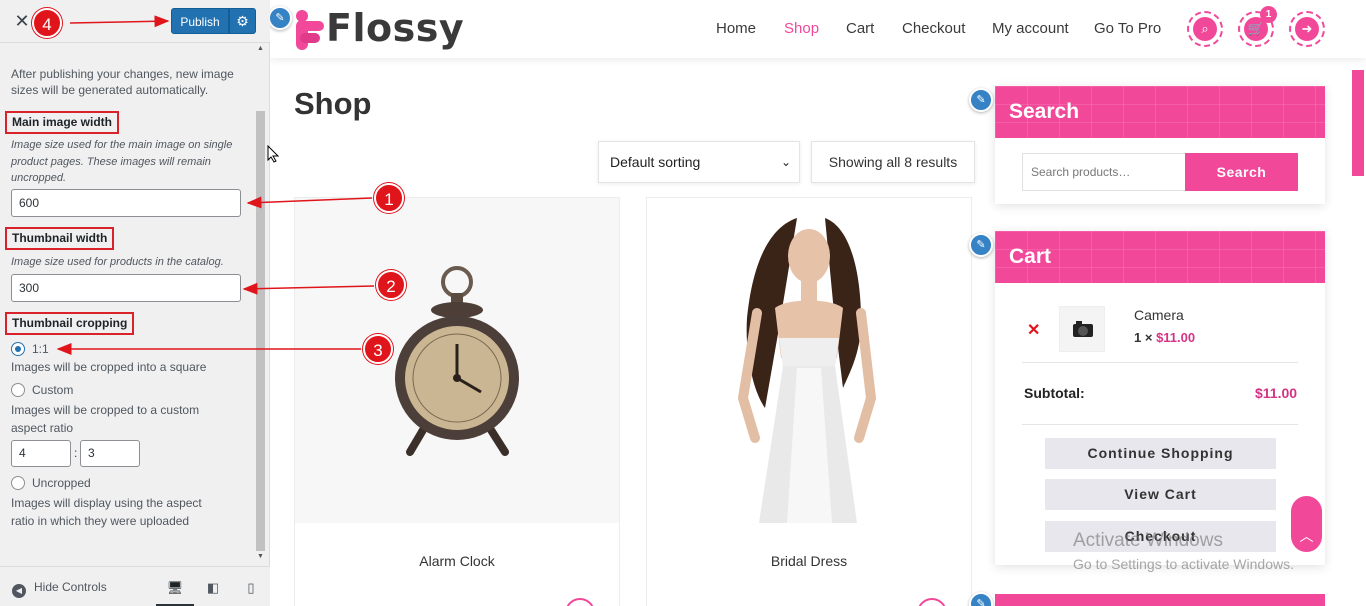 Image resolution: width=1366 pixels, height=606 pixels. Describe the element at coordinates (273, 154) in the screenshot. I see `mouse-pointer-icon` at that location.